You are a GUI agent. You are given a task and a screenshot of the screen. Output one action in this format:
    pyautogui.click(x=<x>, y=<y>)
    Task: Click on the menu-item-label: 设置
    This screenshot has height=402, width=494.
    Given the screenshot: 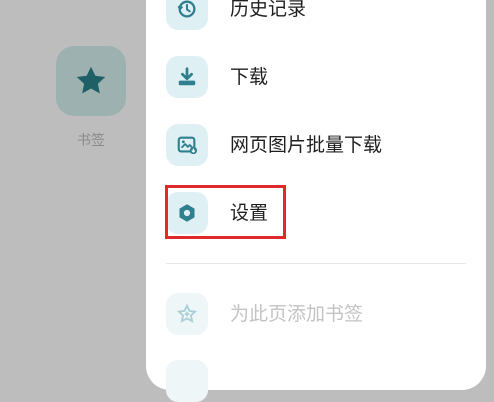 What is the action you would take?
    pyautogui.click(x=249, y=213)
    